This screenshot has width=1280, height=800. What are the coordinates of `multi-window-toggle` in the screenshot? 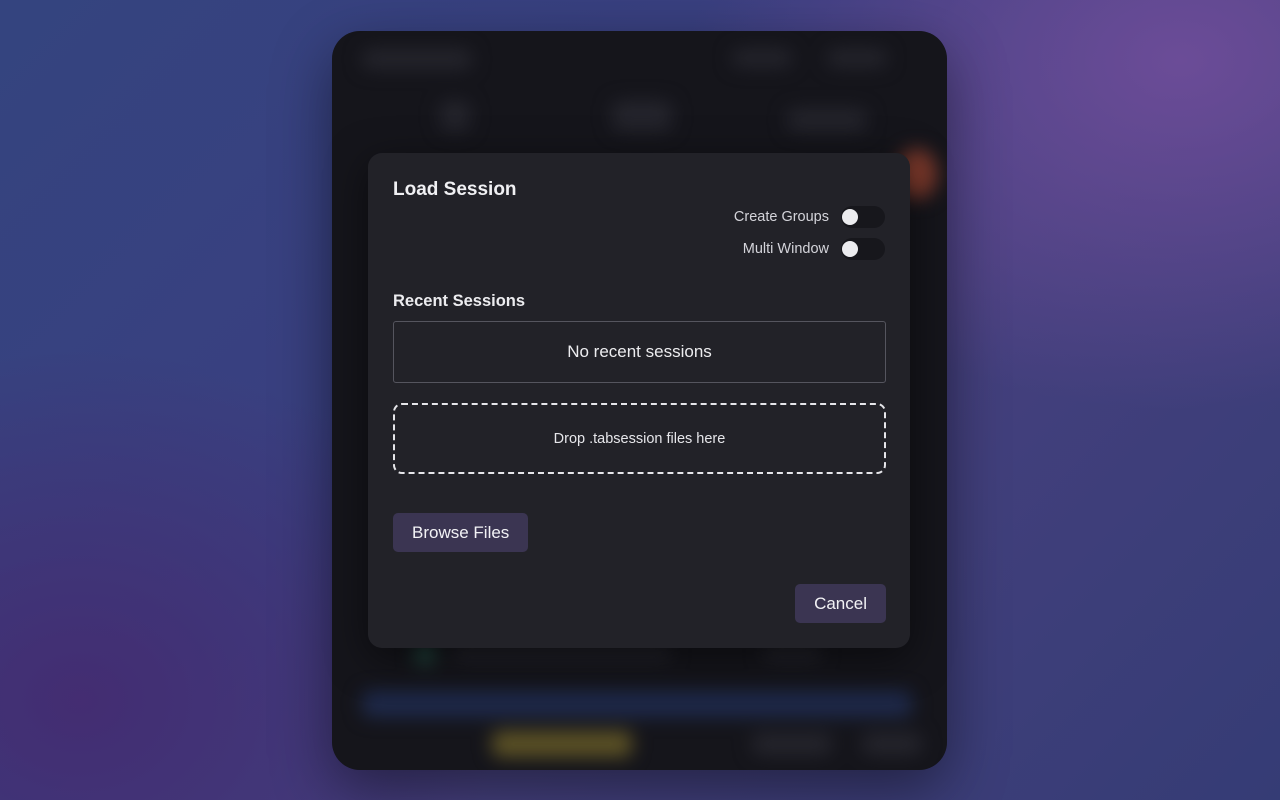 It's located at (863, 249).